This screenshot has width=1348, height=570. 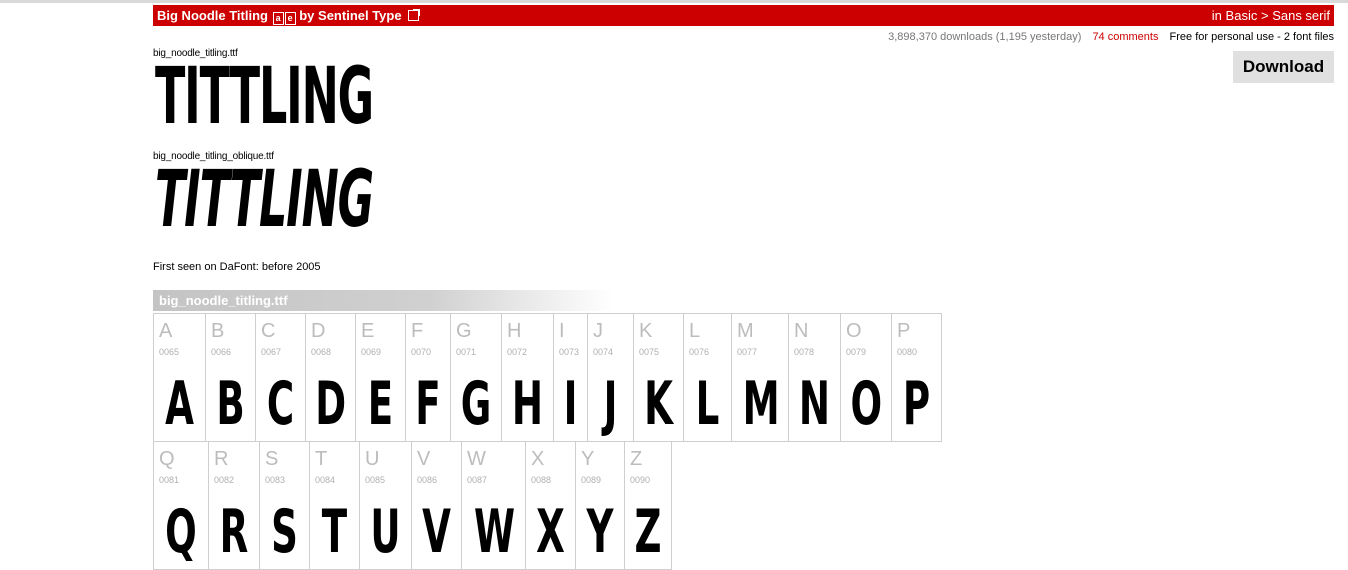 I want to click on charmap-cell: Z 0090 Z, so click(x=648, y=505).